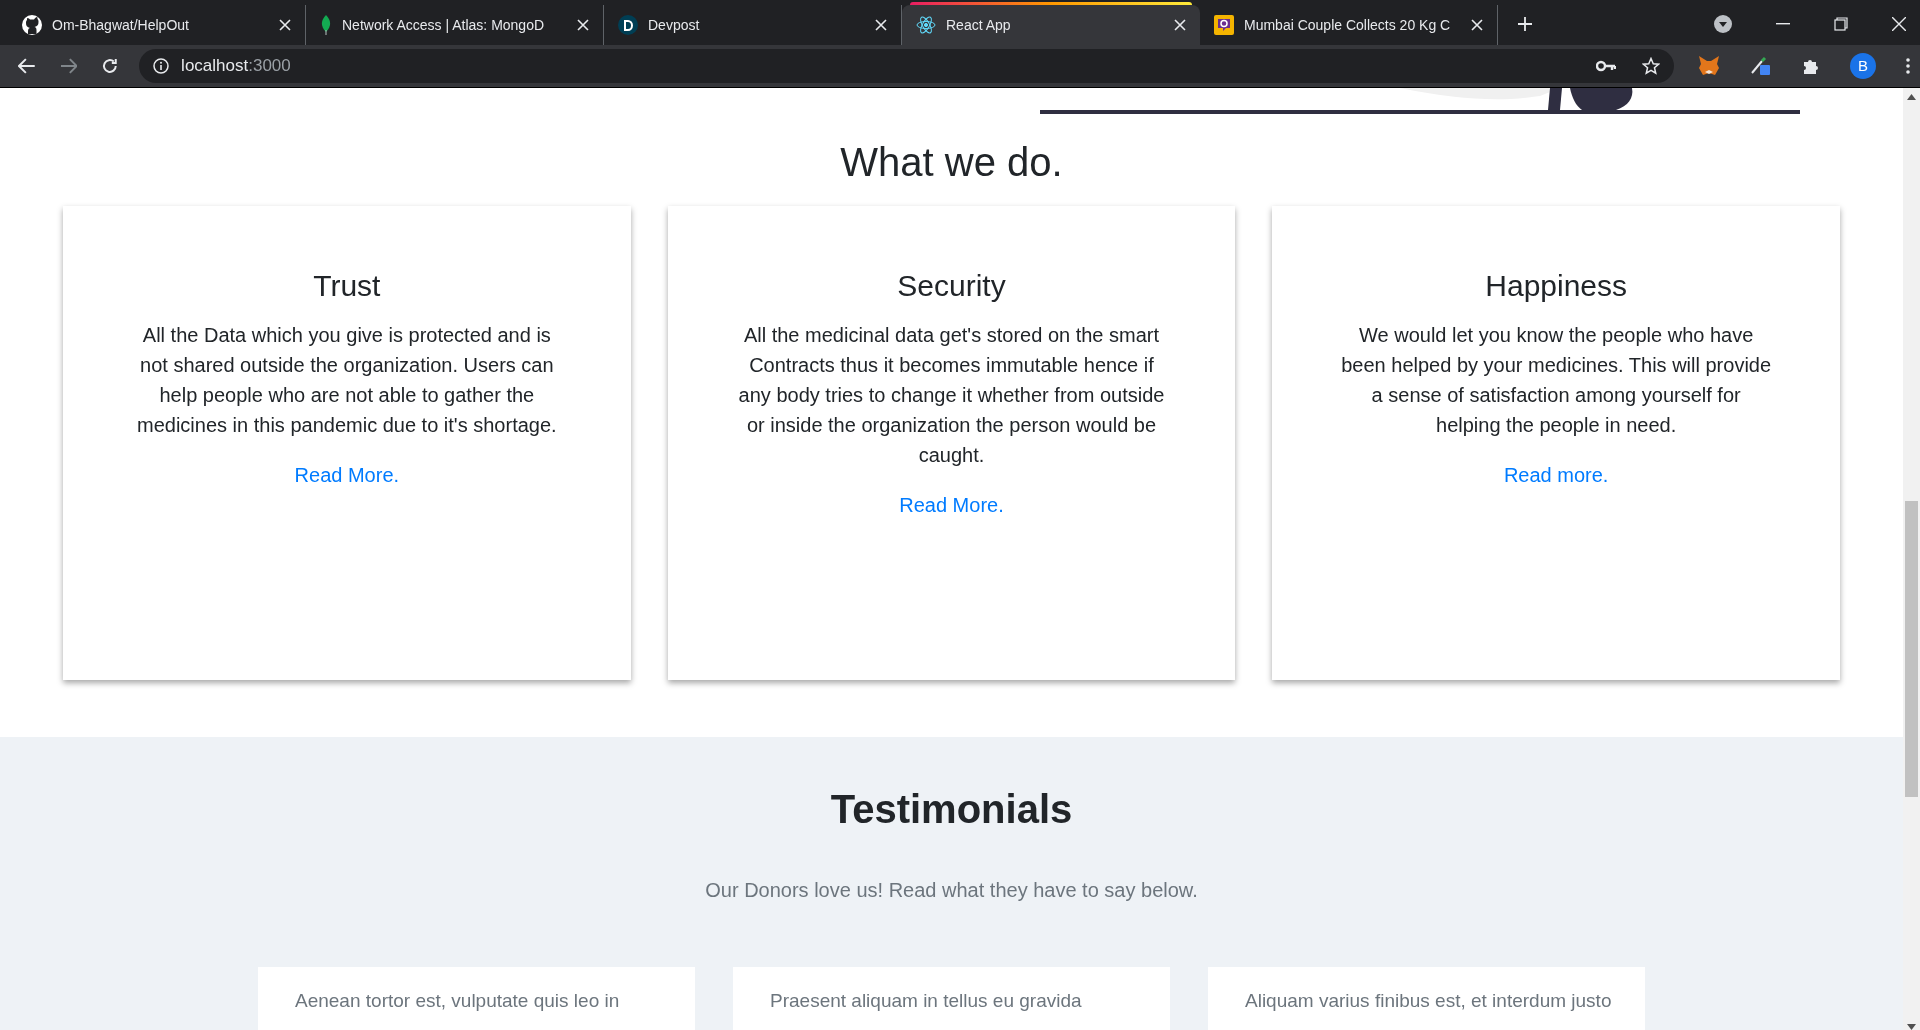  Describe the element at coordinates (1556, 286) in the screenshot. I see `card-title: Happiness` at that location.